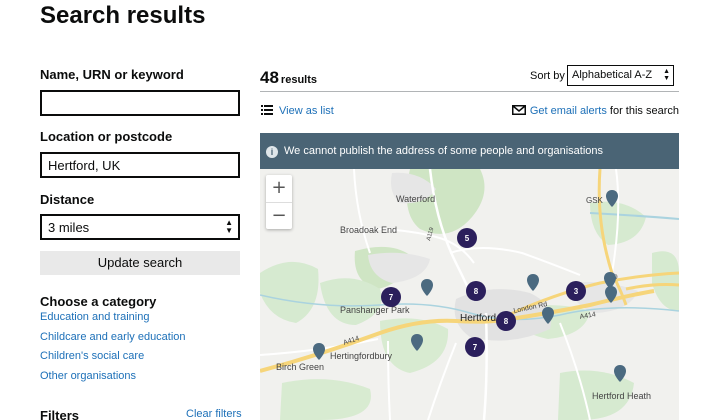 This screenshot has width=720, height=420. Describe the element at coordinates (112, 74) in the screenshot. I see `keyword-label: Name, URN or keyword` at that location.